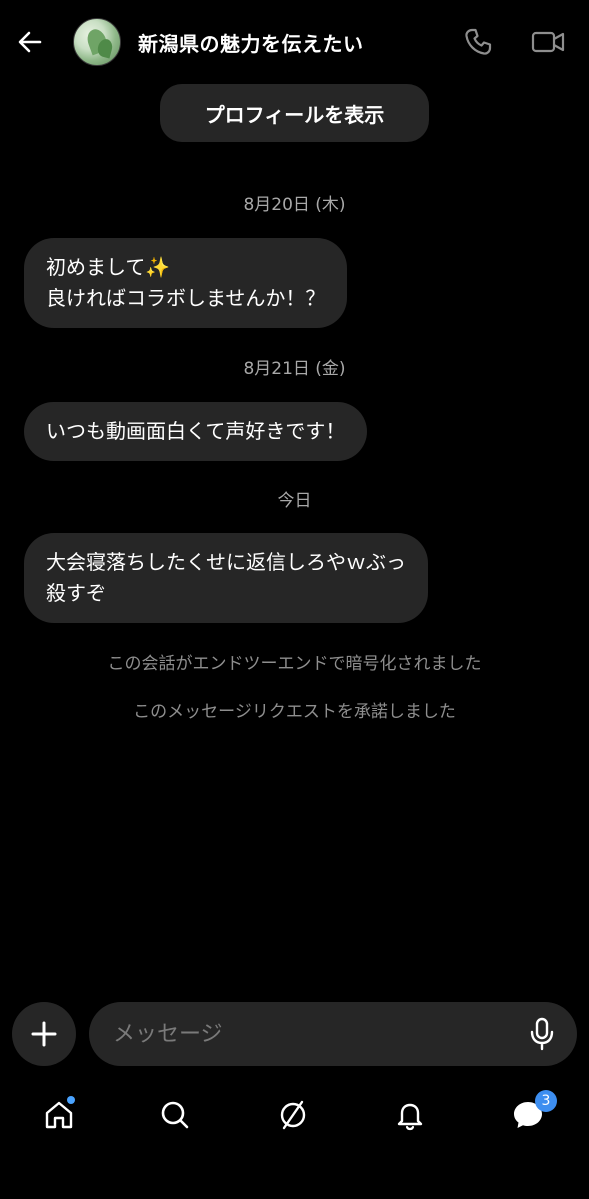 This screenshot has width=589, height=1199. What do you see at coordinates (546, 1101) in the screenshot?
I see `unread-count-badge: 3` at bounding box center [546, 1101].